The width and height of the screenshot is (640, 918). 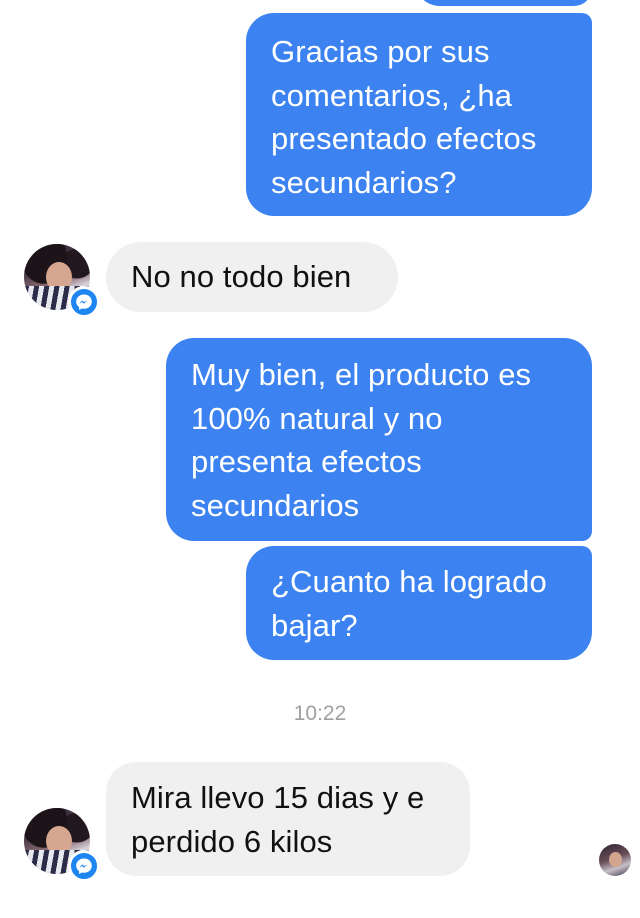 I want to click on message-line: secundarios, so click(x=275, y=505).